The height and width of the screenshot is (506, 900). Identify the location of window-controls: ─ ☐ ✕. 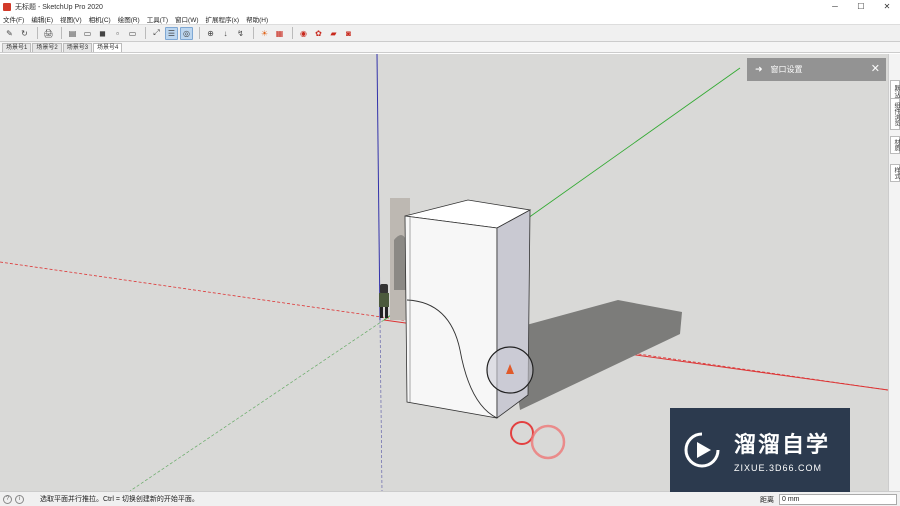
(861, 6).